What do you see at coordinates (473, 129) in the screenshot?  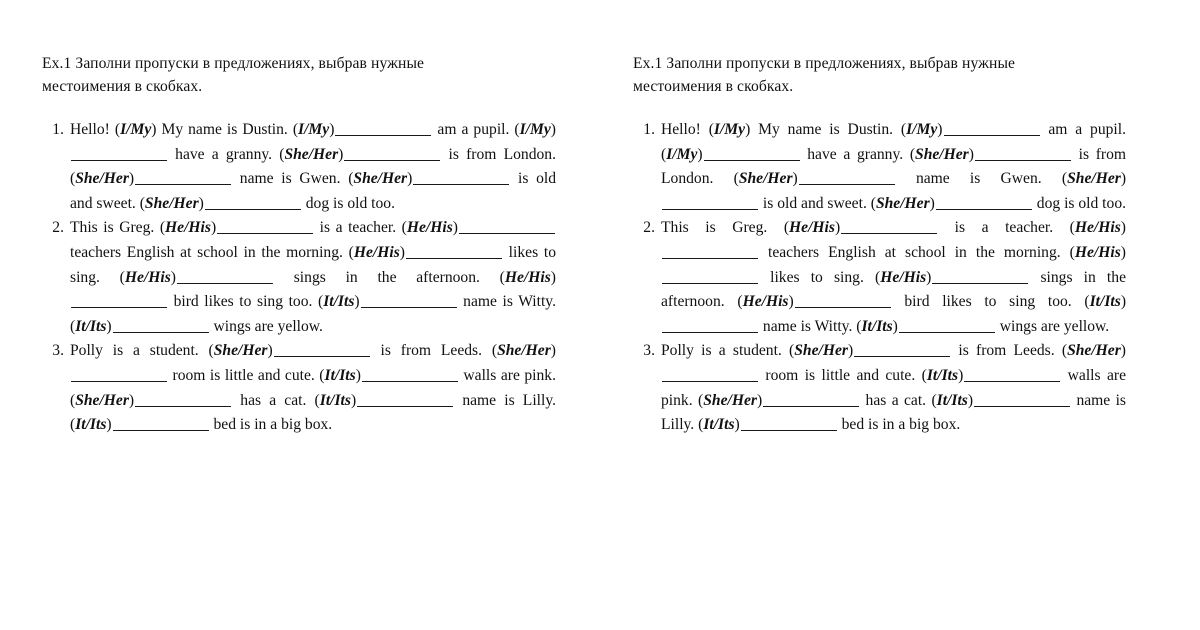 I see `sentence-text: am a pupil.` at bounding box center [473, 129].